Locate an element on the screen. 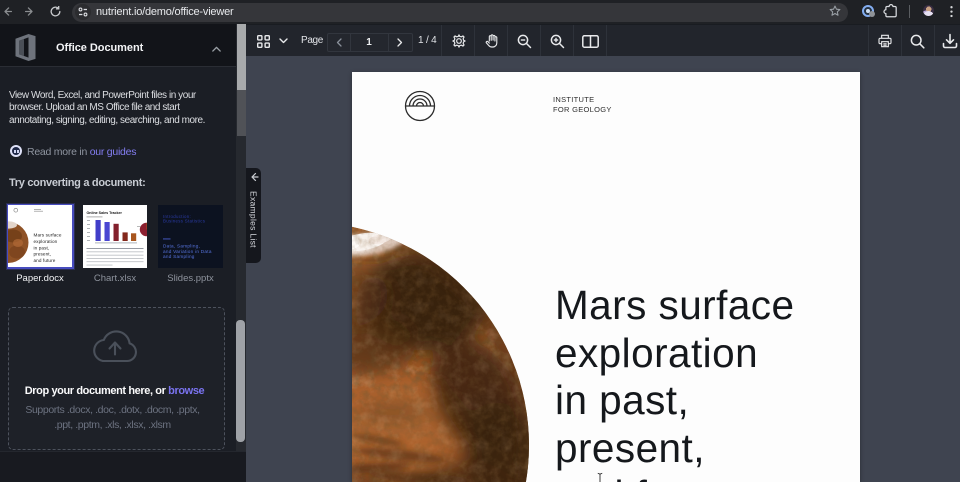 This screenshot has width=960, height=482. svg-text: and future is located at coordinates (45, 260).